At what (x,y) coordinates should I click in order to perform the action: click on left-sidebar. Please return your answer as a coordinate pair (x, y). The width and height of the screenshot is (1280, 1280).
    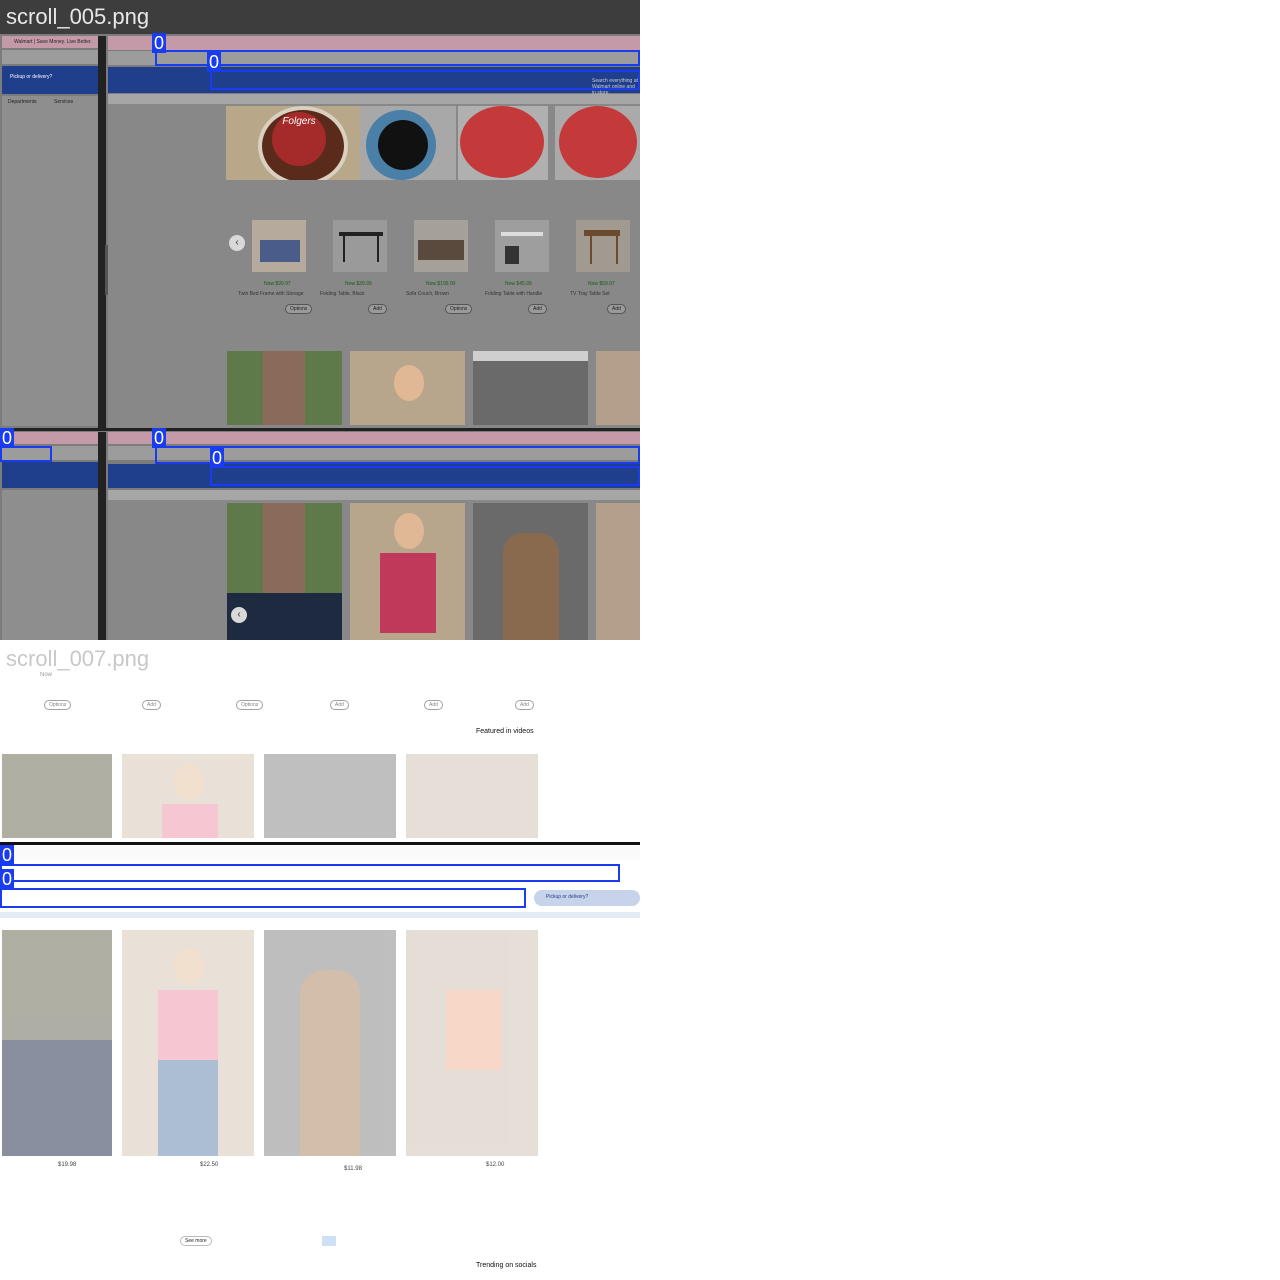
    Looking at the image, I should click on (50, 565).